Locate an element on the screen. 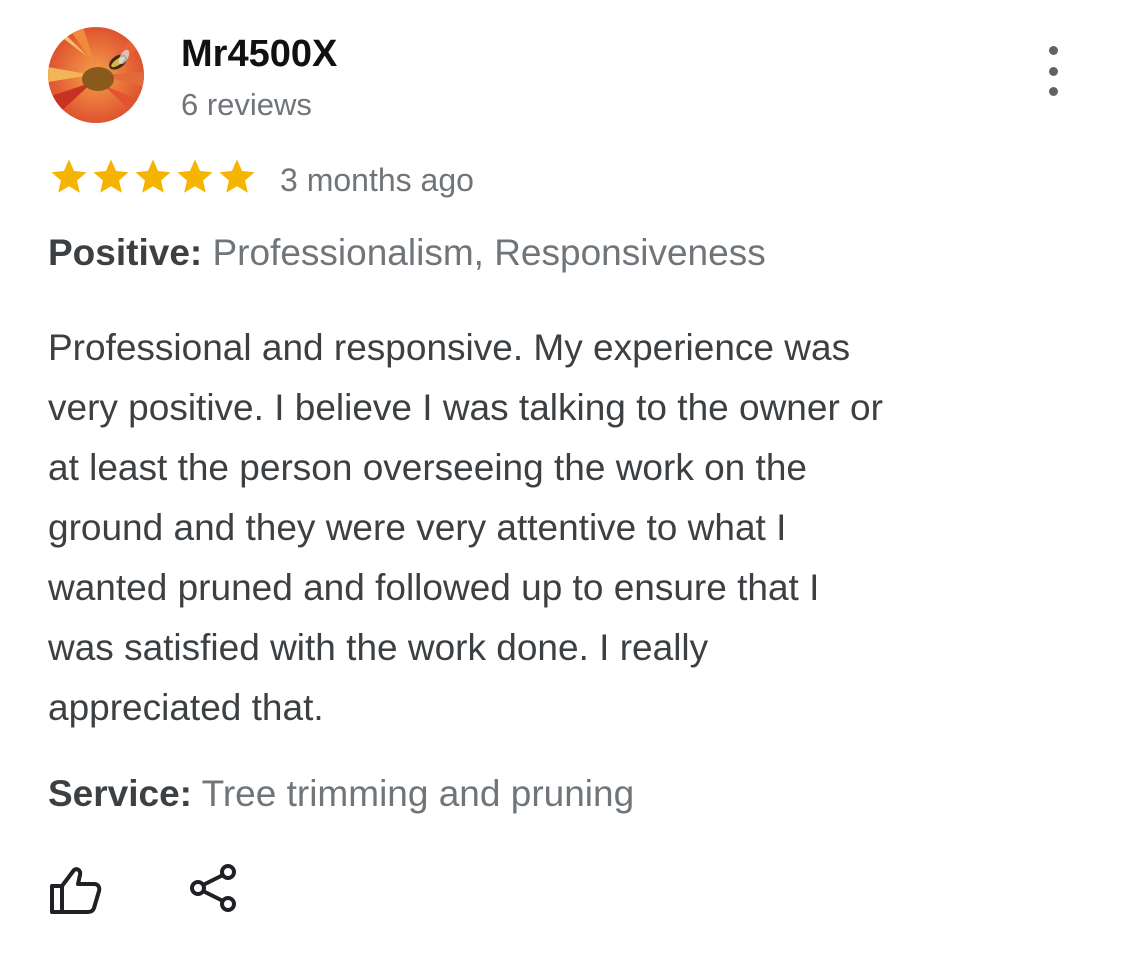 Image resolution: width=1125 pixels, height=954 pixels. review-text-line: appreciated that. is located at coordinates (186, 707).